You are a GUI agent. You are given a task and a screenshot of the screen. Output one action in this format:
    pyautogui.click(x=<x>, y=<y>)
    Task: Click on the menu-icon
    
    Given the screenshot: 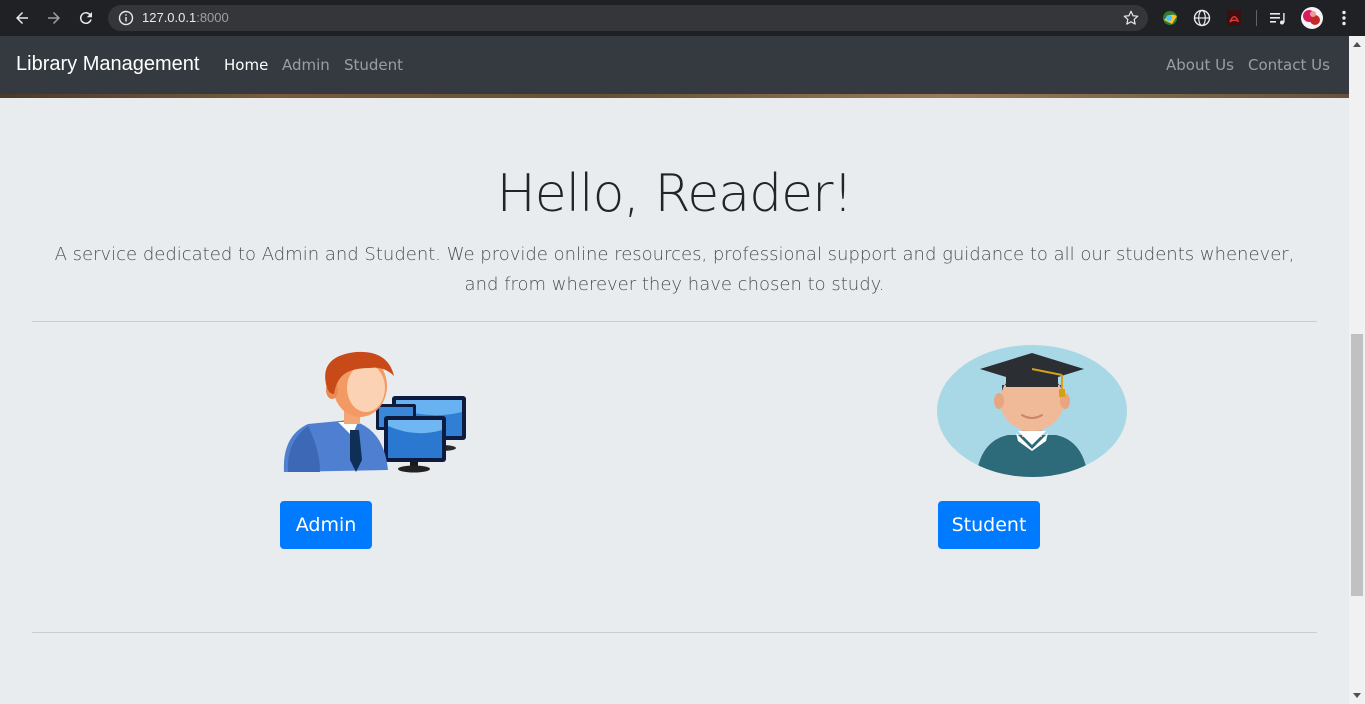 What is the action you would take?
    pyautogui.click(x=1344, y=18)
    